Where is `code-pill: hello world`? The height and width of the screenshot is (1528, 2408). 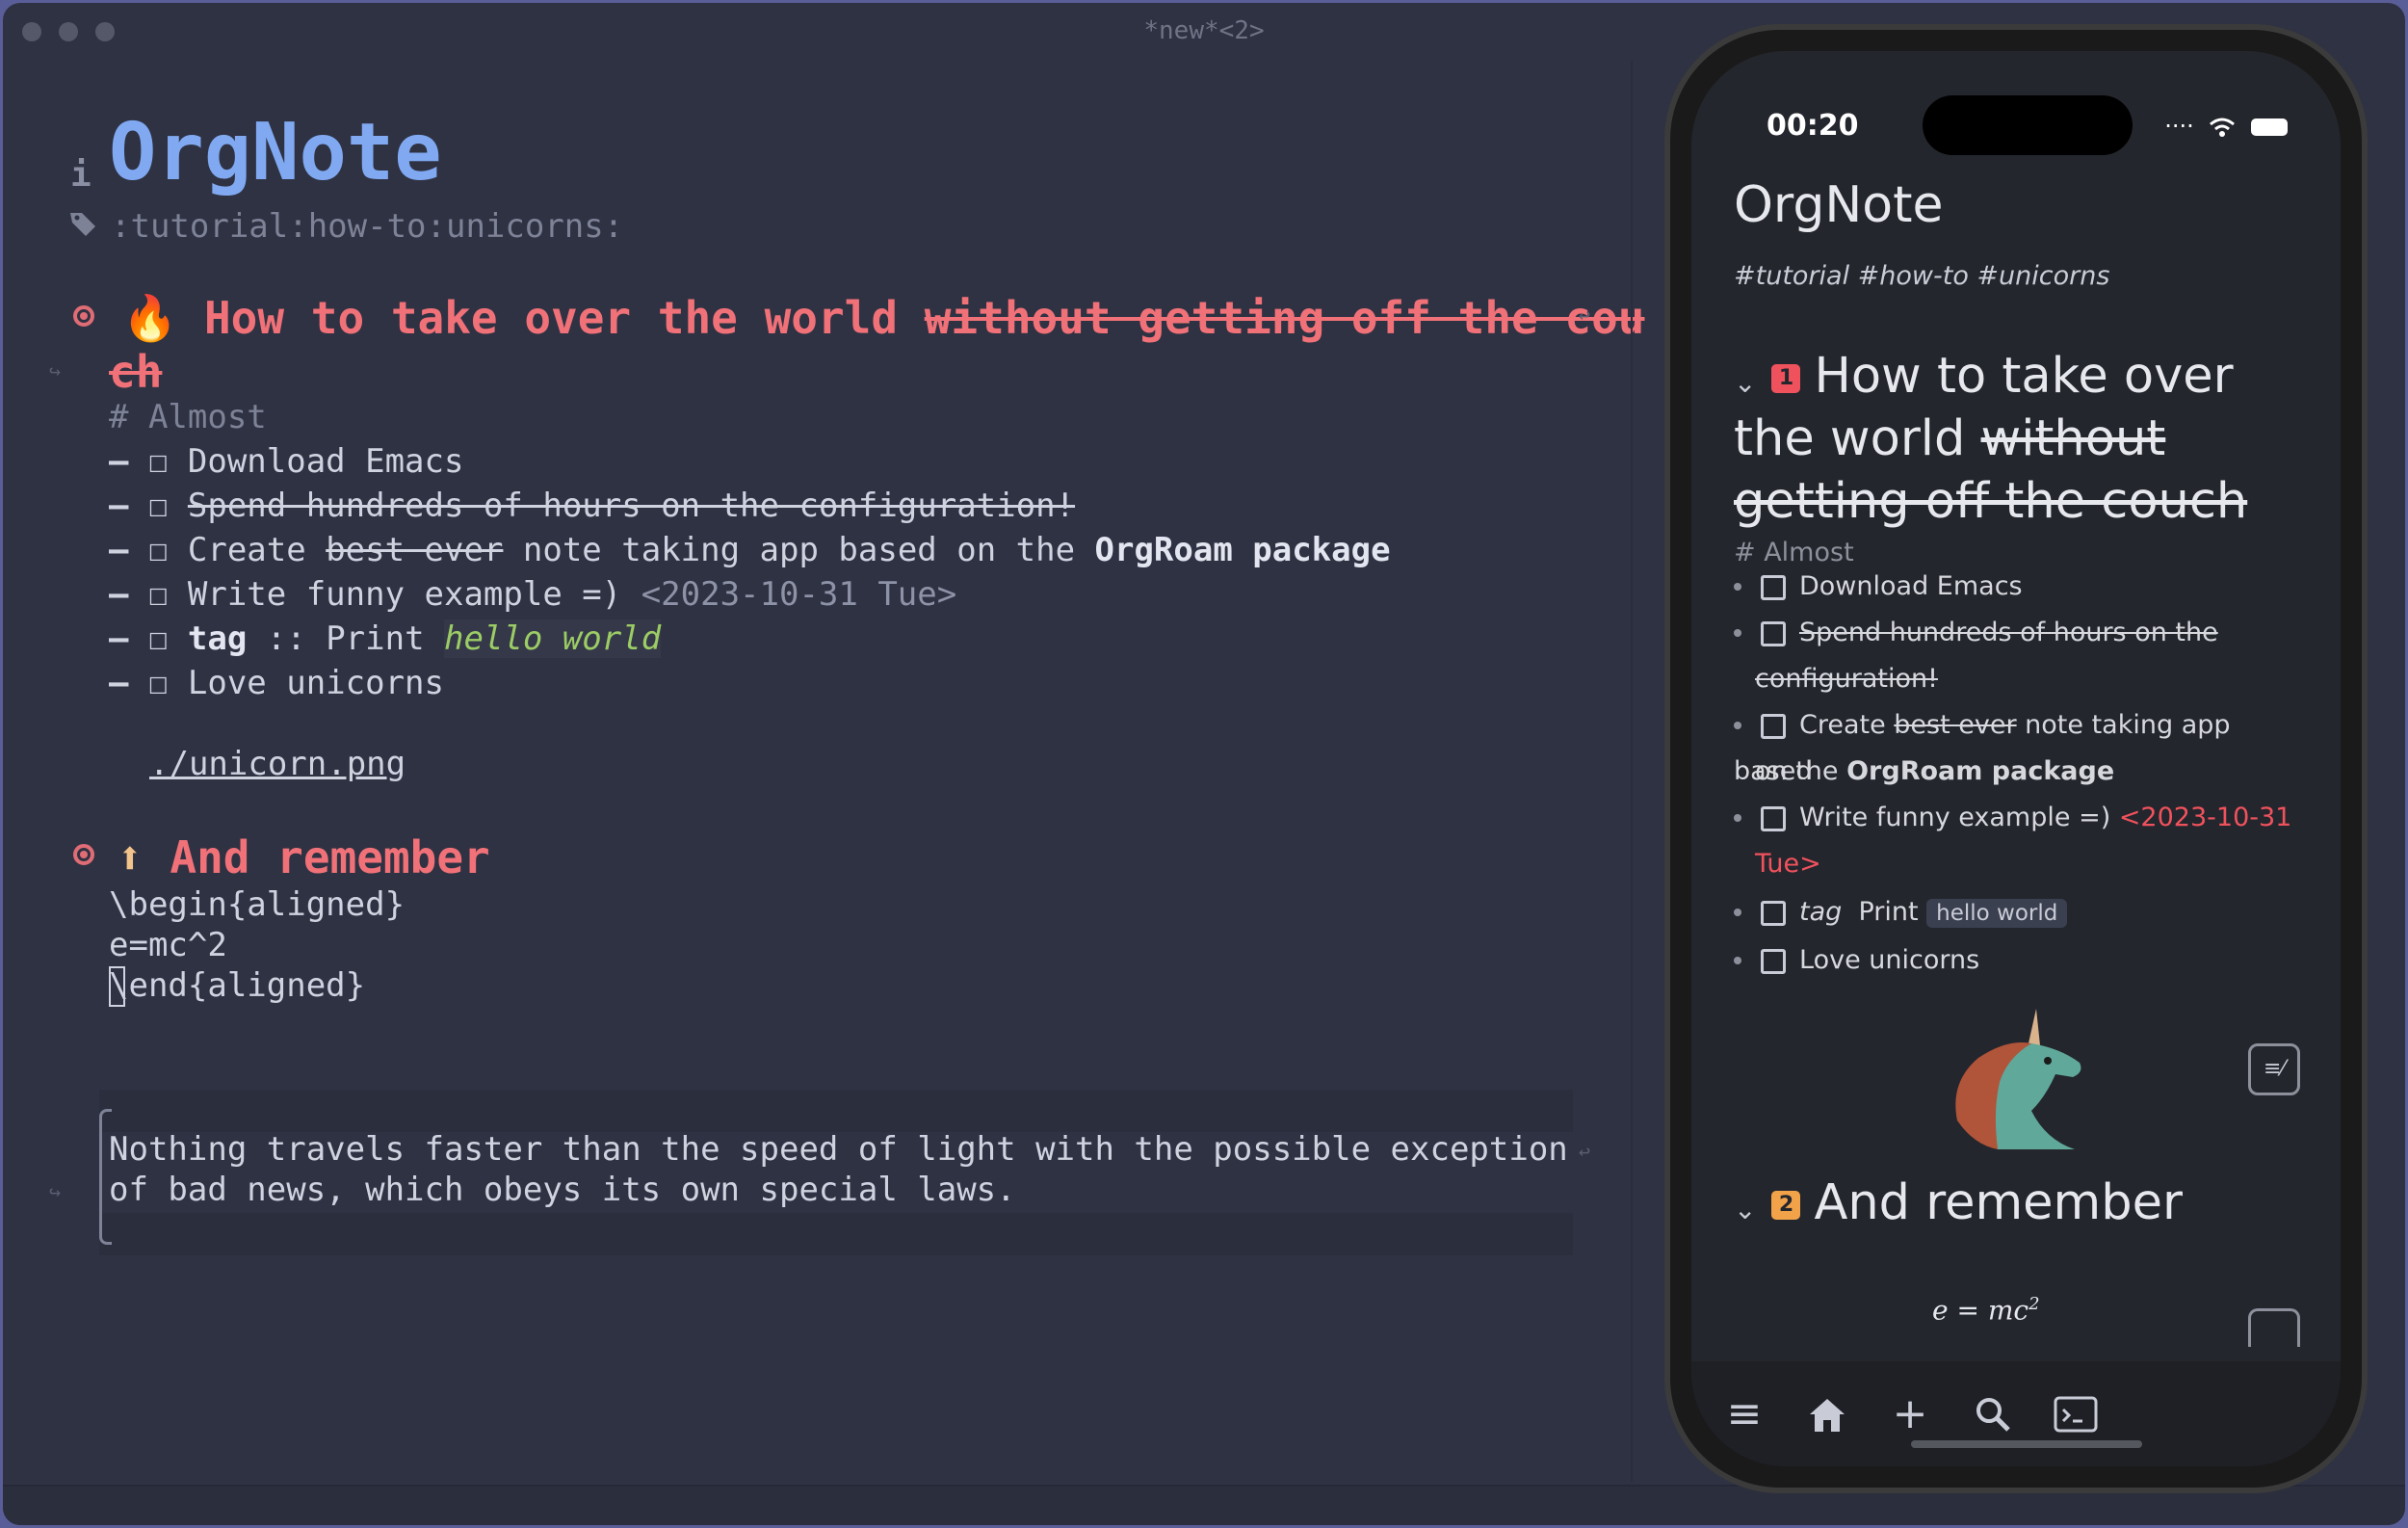
code-pill: hello world is located at coordinates (1997, 913).